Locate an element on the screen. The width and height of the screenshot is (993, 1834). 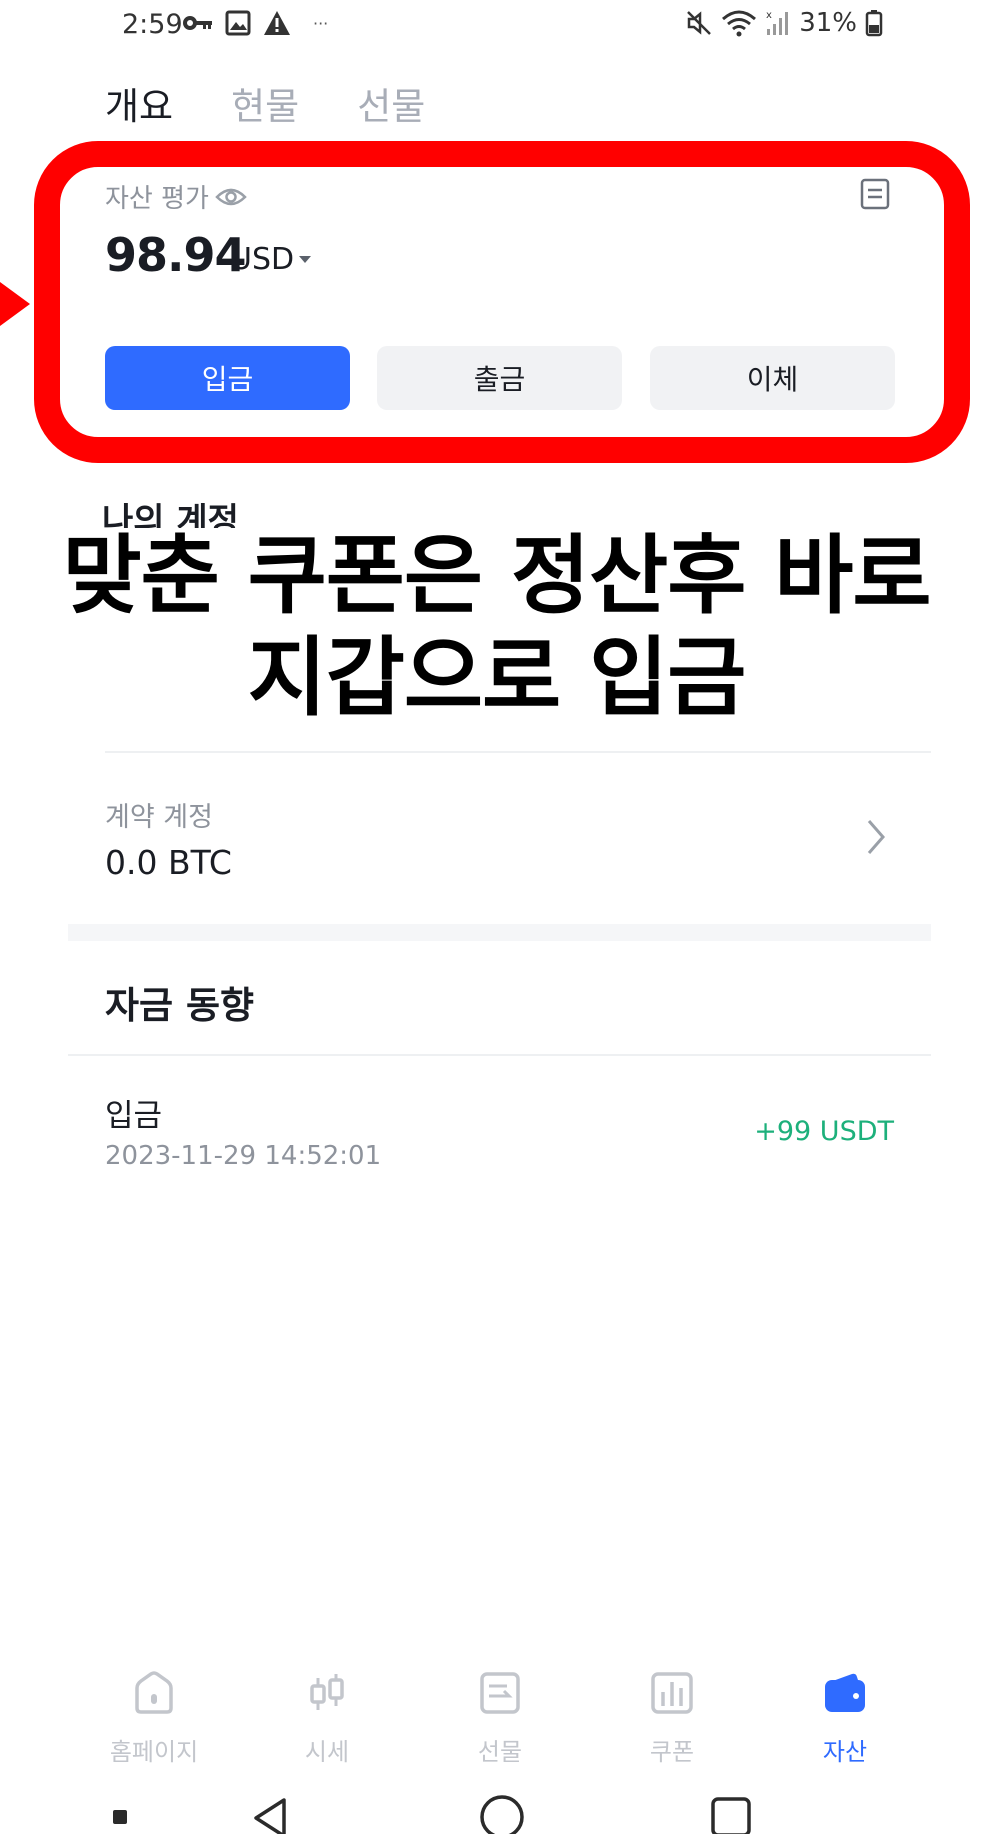
nav-label: 쿠폰 is located at coordinates (672, 1752).